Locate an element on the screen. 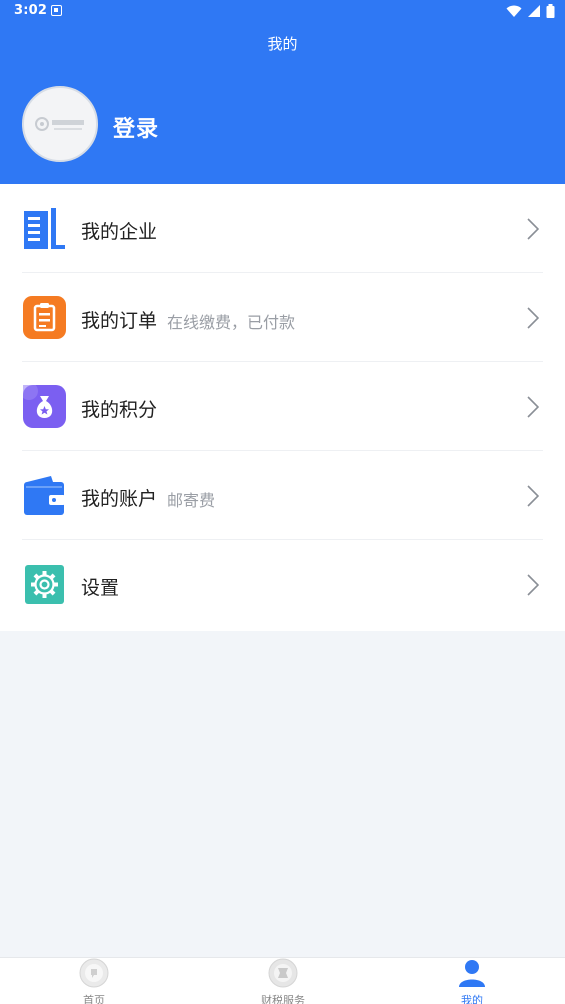  menu-item-label: 我的账户 is located at coordinates (119, 499).